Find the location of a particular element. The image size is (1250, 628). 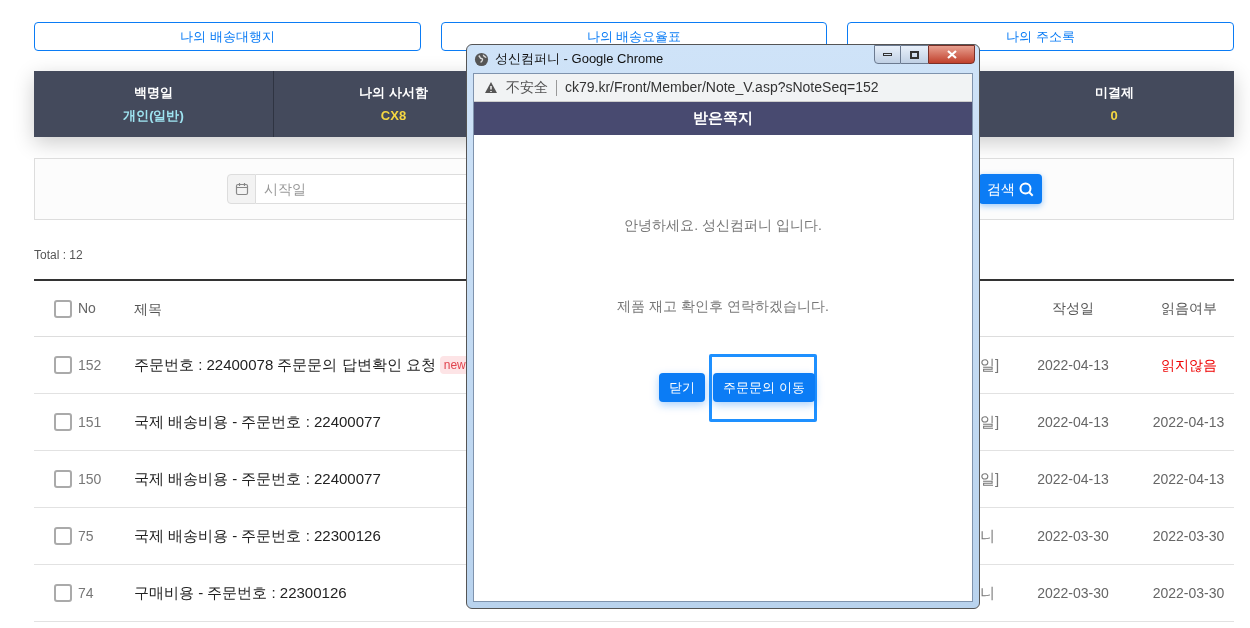

column-header: 제목 is located at coordinates (148, 308).